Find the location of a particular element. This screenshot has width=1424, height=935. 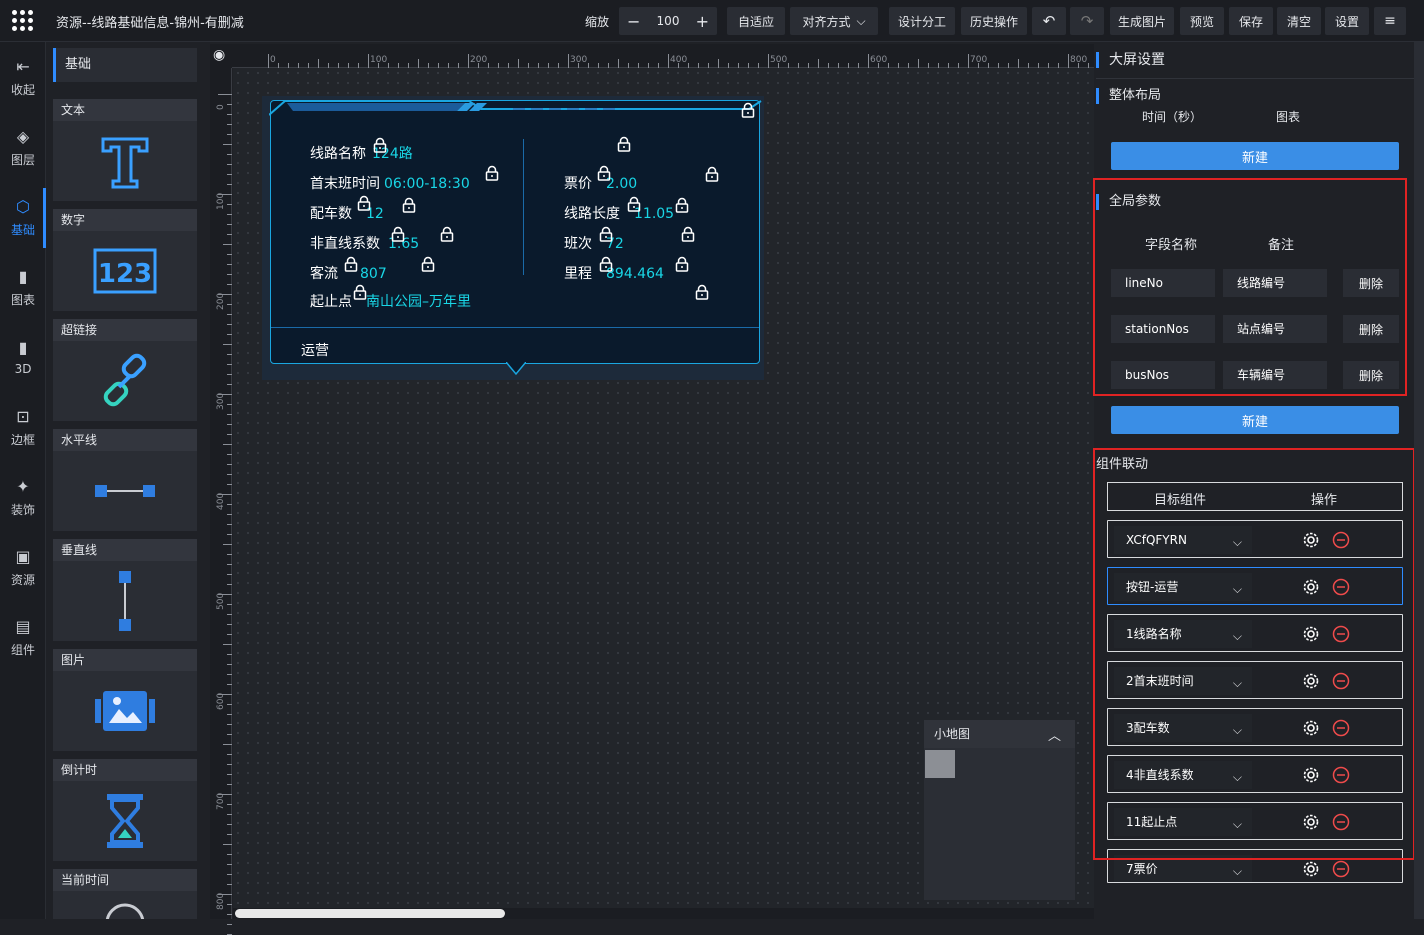

card-footer-line is located at coordinates (515, 327).